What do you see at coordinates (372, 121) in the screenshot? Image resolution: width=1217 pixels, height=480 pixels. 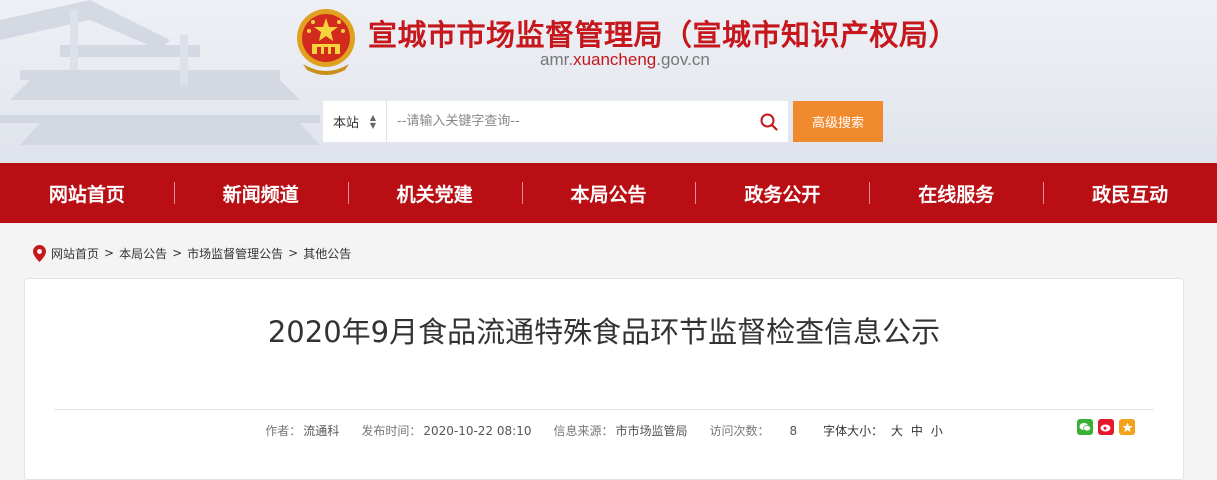 I see `sort-arrows-icon: ▲ ▼` at bounding box center [372, 121].